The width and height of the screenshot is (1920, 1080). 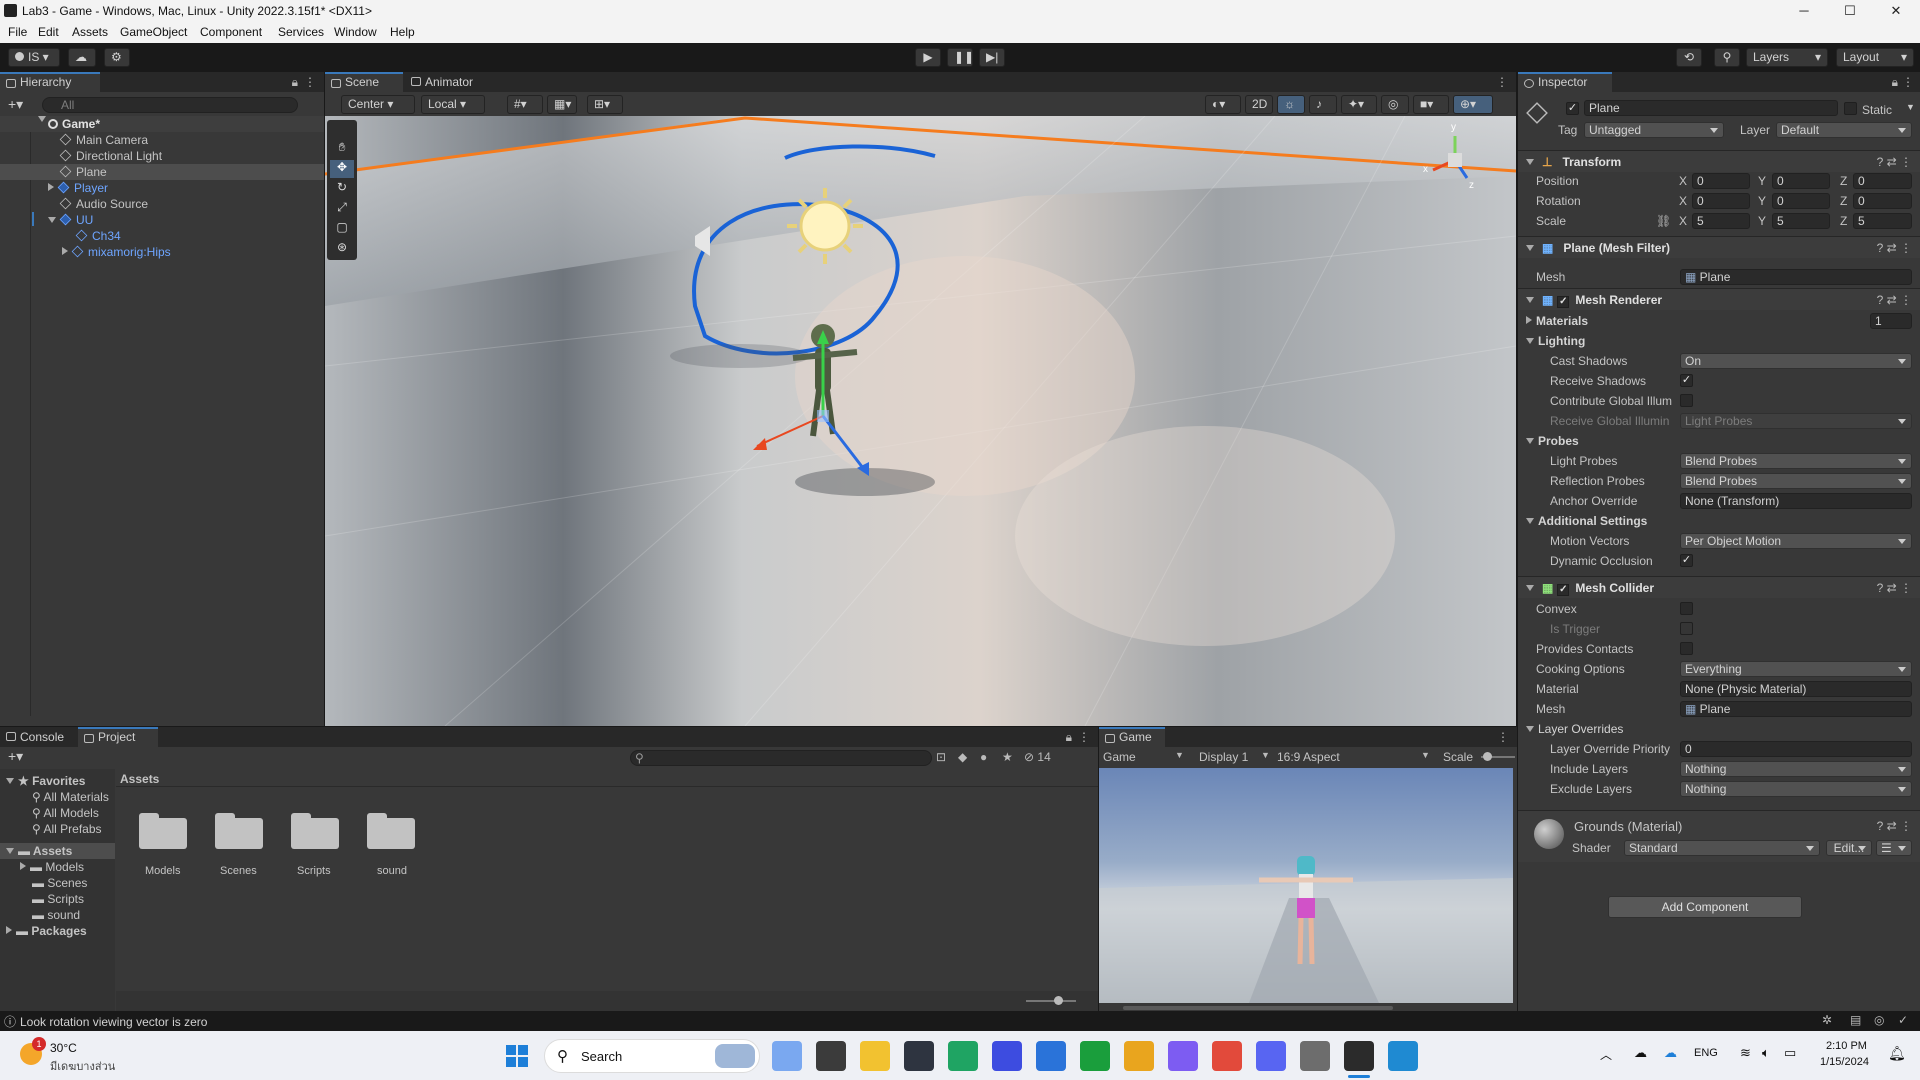 I want to click on position-x-field: 0, so click(x=1721, y=181).